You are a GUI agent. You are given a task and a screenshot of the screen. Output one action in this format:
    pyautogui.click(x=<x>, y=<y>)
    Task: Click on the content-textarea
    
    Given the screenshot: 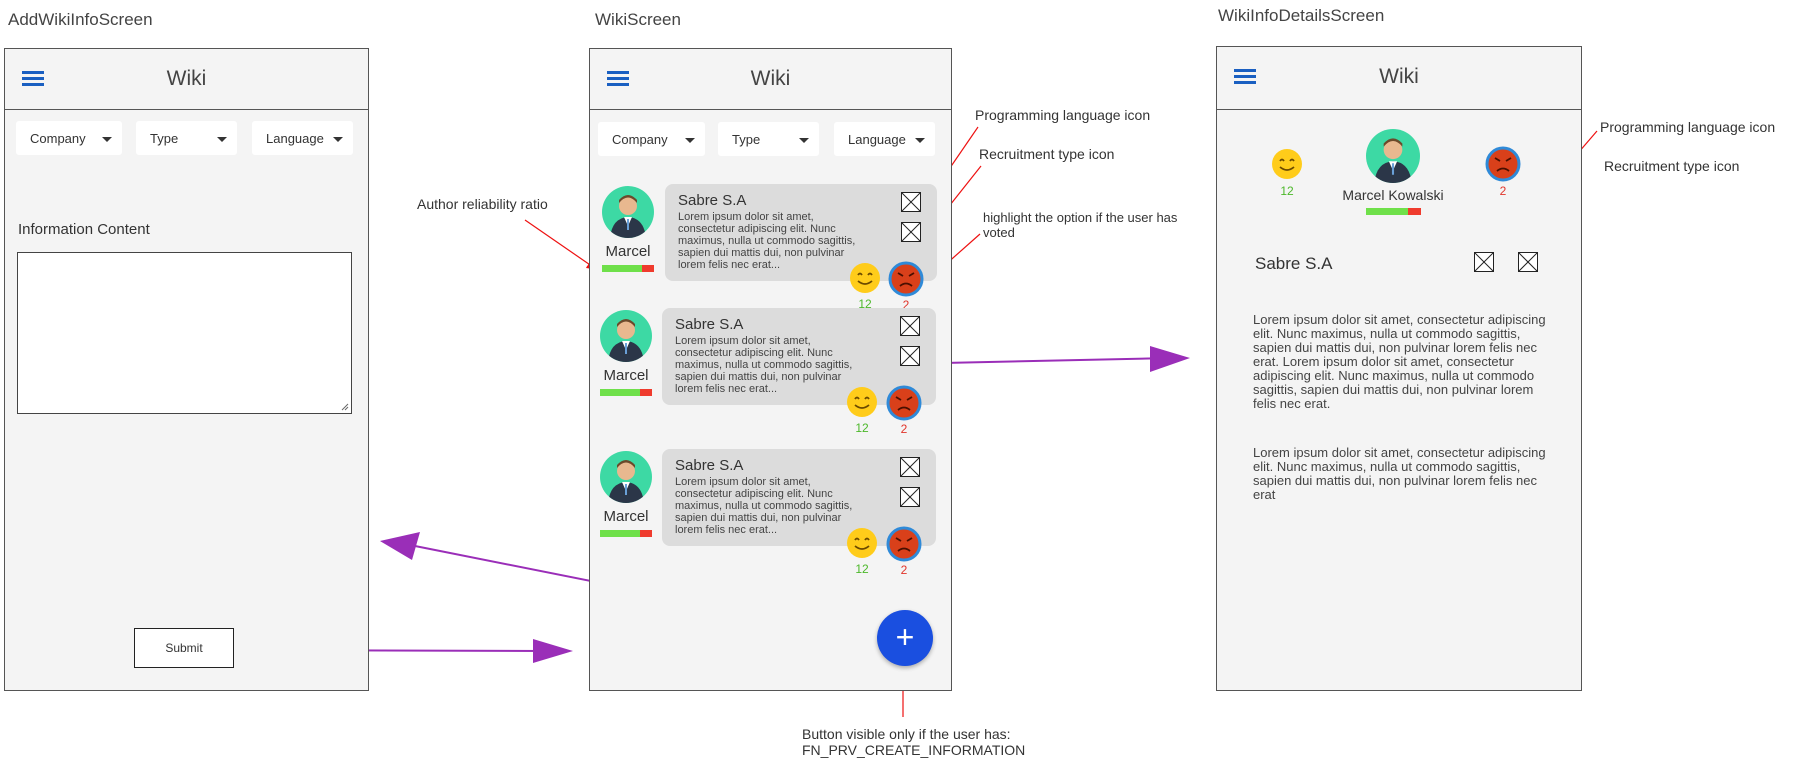 What is the action you would take?
    pyautogui.click(x=184, y=333)
    